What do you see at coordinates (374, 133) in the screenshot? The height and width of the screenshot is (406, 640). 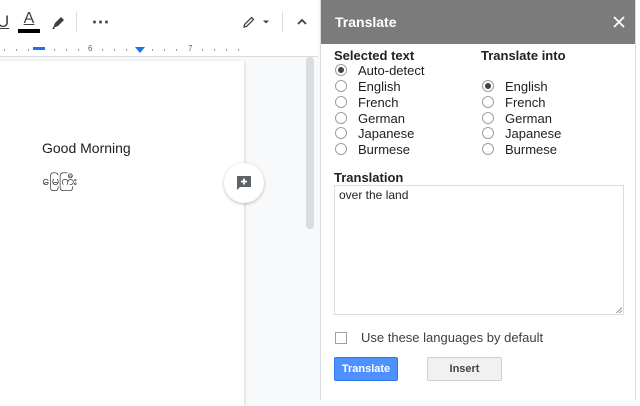 I see `source-option-japanese: Japanese` at bounding box center [374, 133].